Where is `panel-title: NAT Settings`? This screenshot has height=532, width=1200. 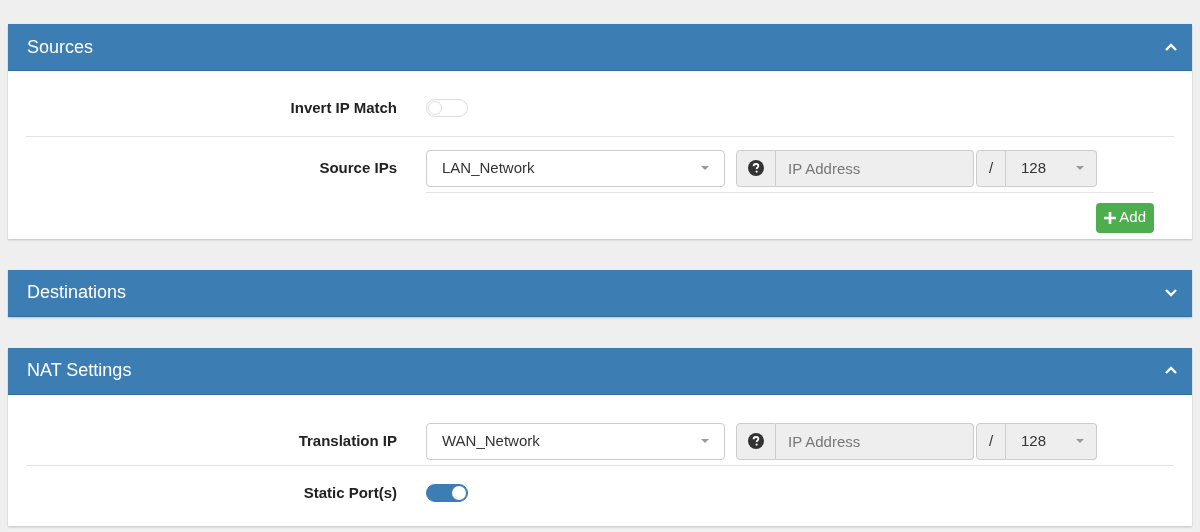
panel-title: NAT Settings is located at coordinates (79, 370).